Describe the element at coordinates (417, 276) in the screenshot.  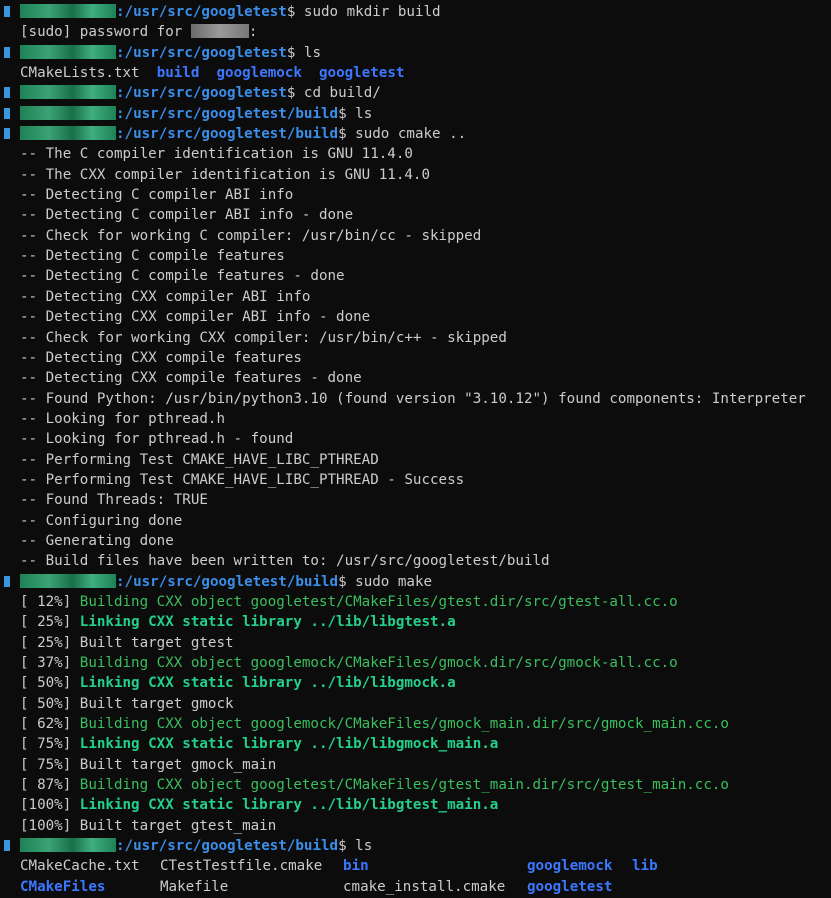
I see `cmake-output-line: -- Detecting C compile features - done` at that location.